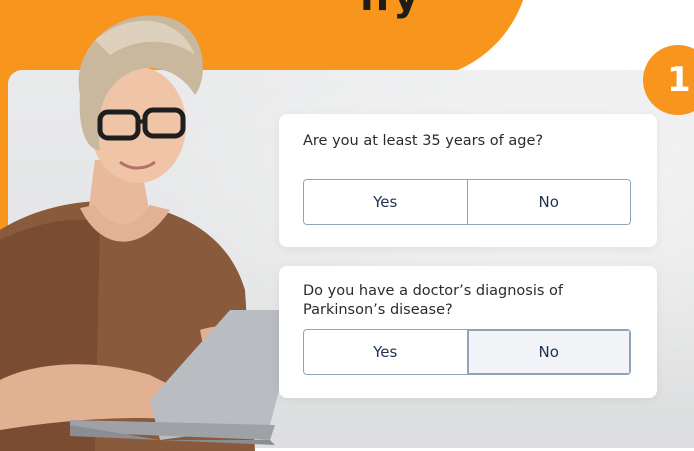  I want to click on question-diagnosis-line1: Do you have a doctor’s diagnosis of, so click(433, 291).